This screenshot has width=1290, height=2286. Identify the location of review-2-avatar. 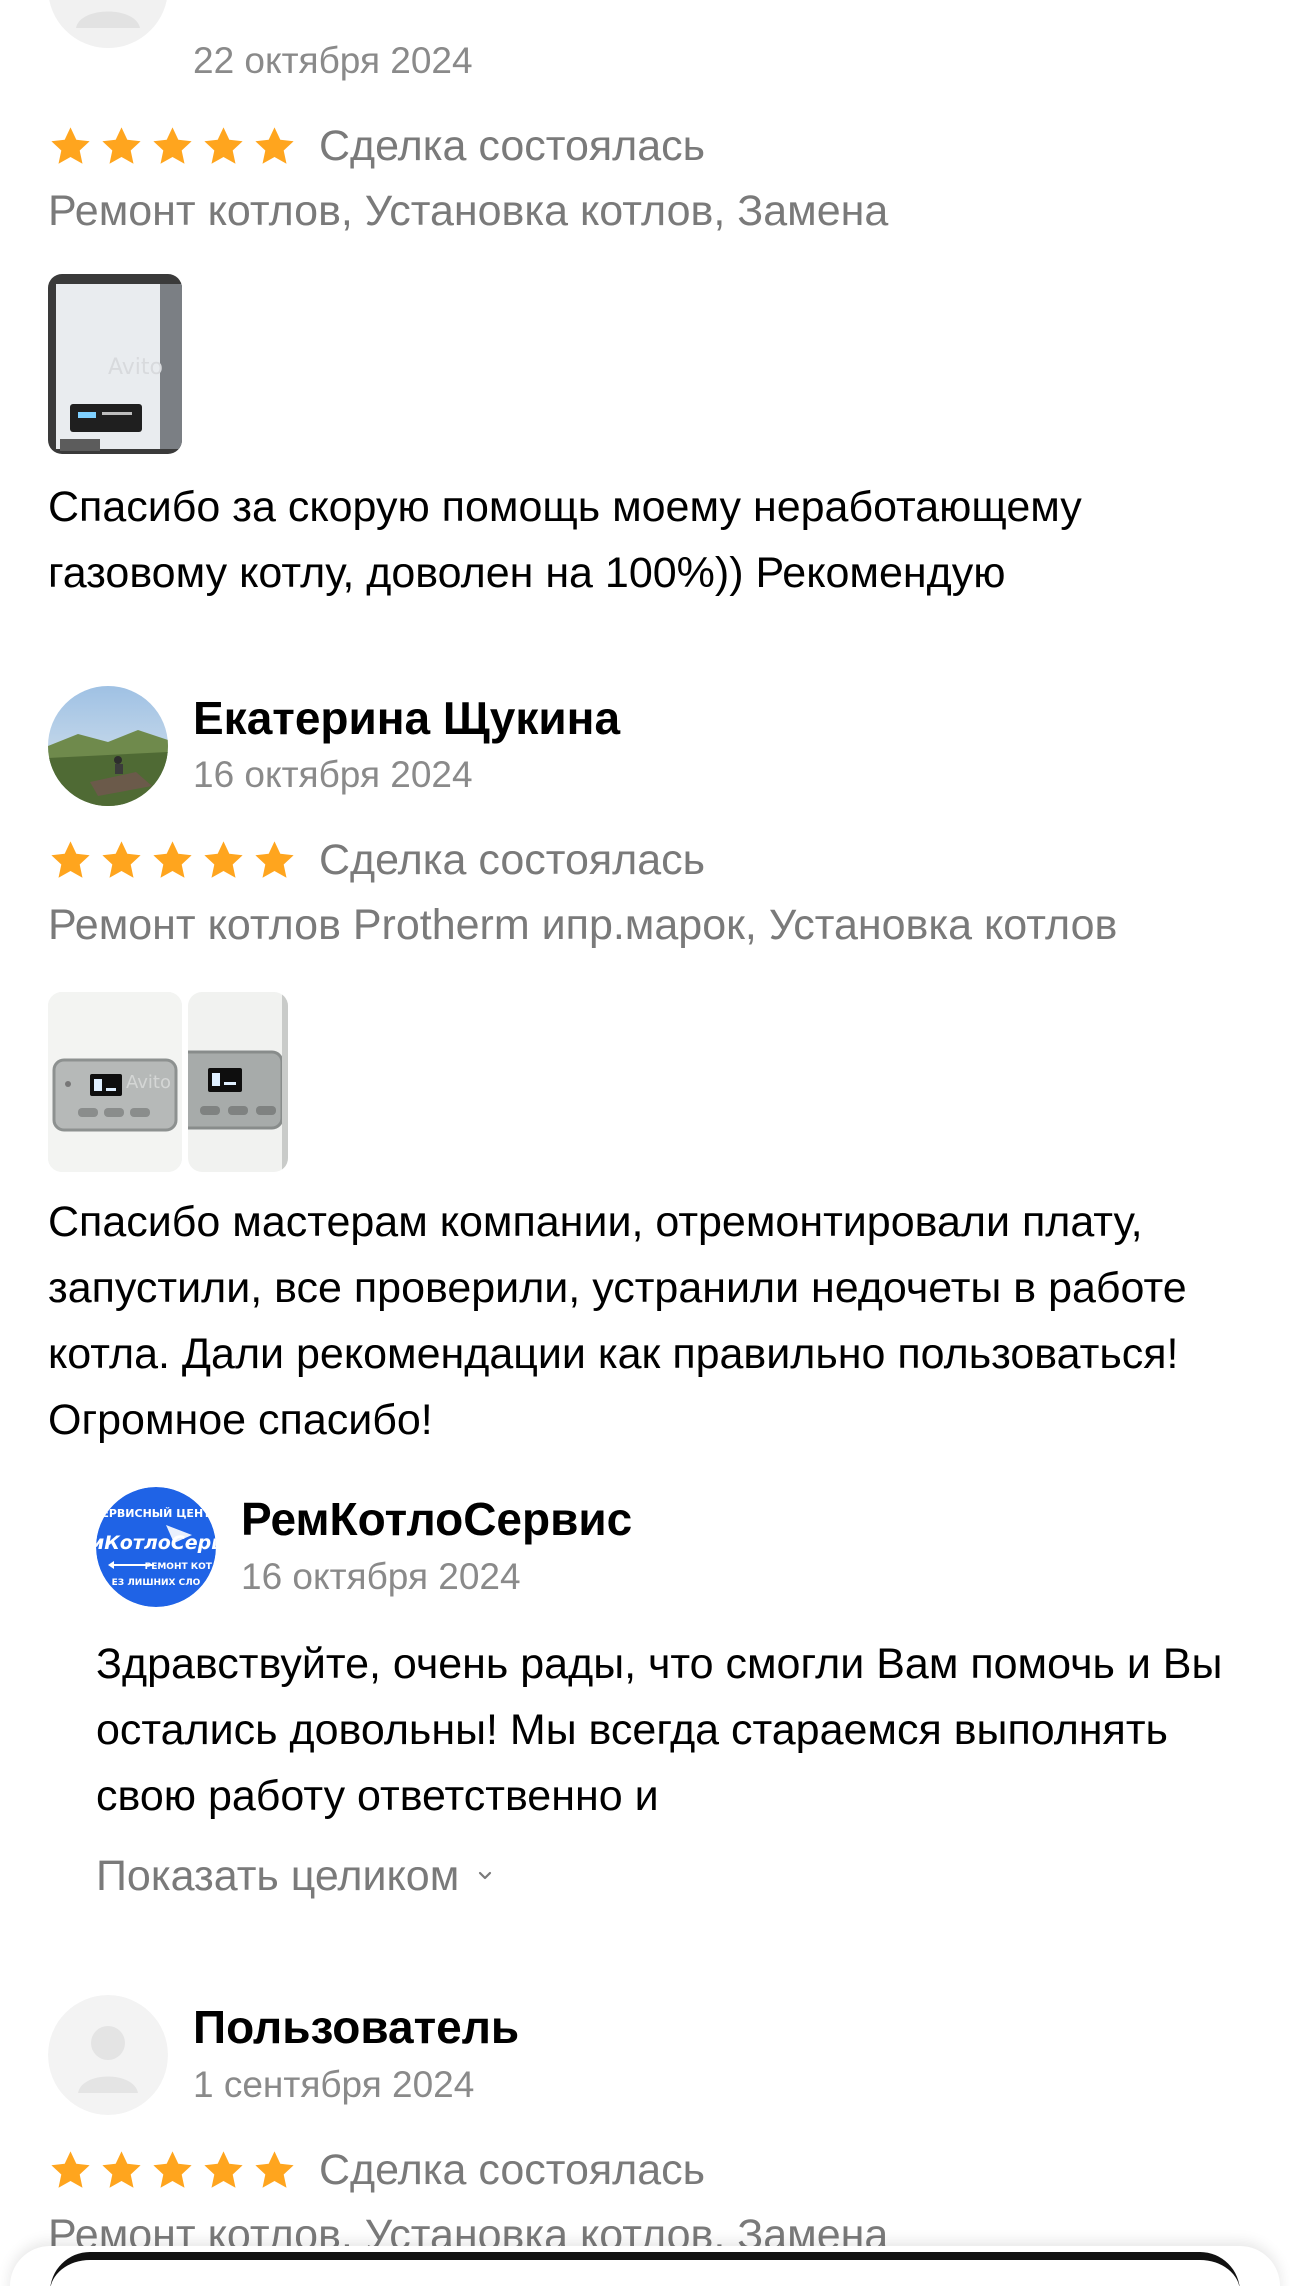
(108, 746).